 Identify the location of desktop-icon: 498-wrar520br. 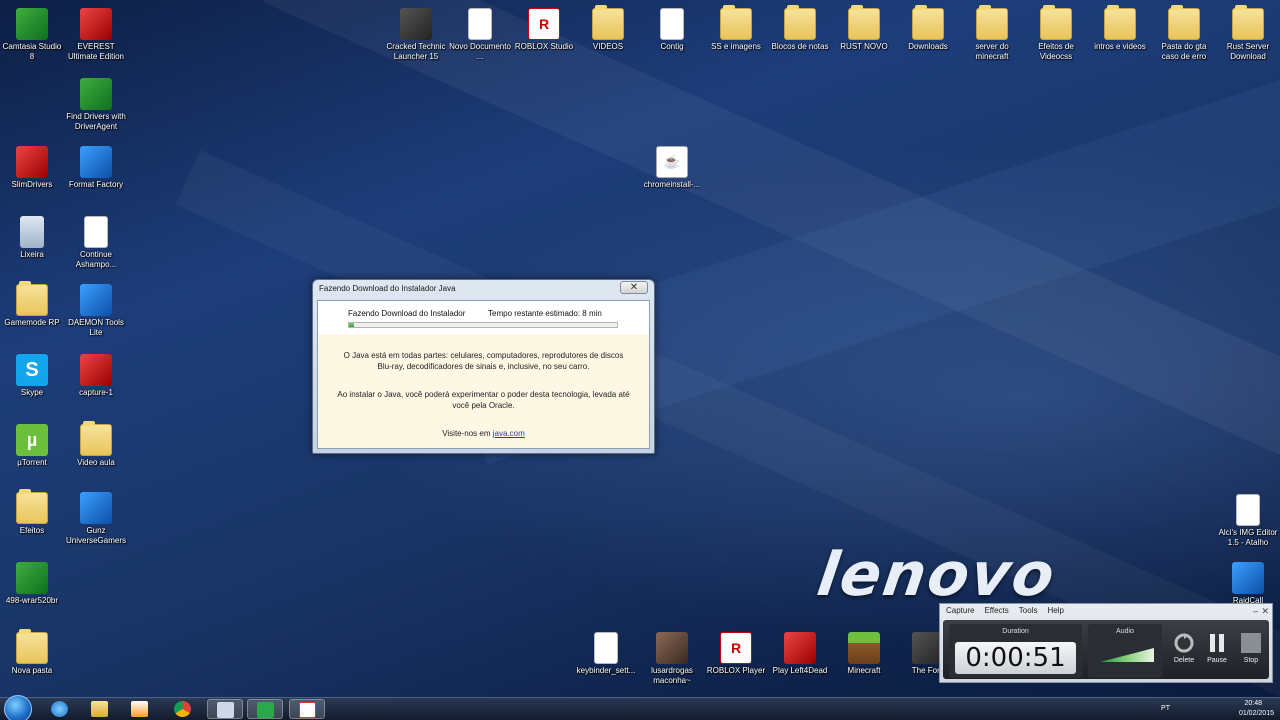
(32, 584).